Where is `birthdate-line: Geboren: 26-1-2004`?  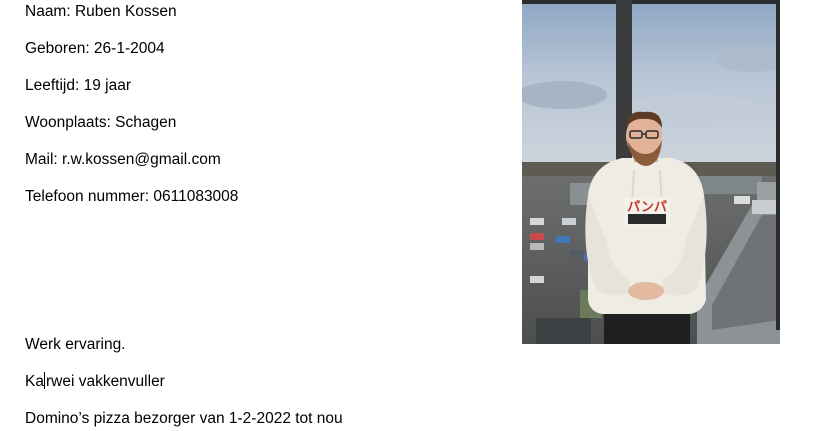 birthdate-line: Geboren: 26-1-2004 is located at coordinates (95, 48).